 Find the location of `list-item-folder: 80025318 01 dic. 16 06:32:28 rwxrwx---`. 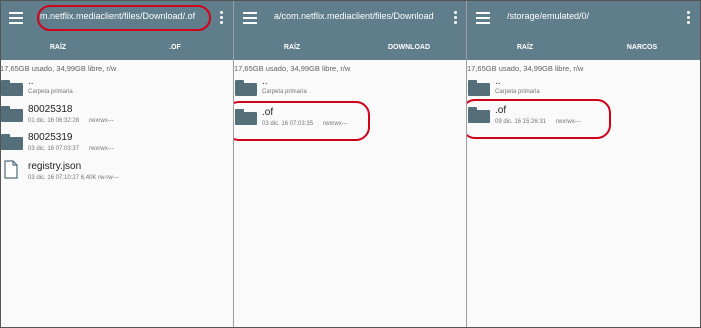

list-item-folder: 80025318 01 dic. 16 06:32:28 rwxrwx--- is located at coordinates (116, 115).